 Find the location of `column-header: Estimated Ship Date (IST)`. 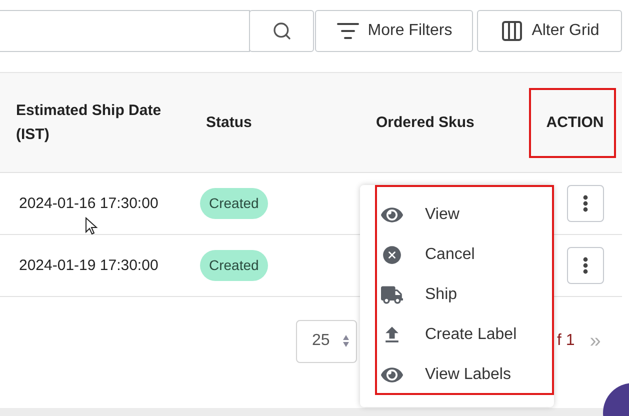

column-header: Estimated Ship Date (IST) is located at coordinates (89, 122).